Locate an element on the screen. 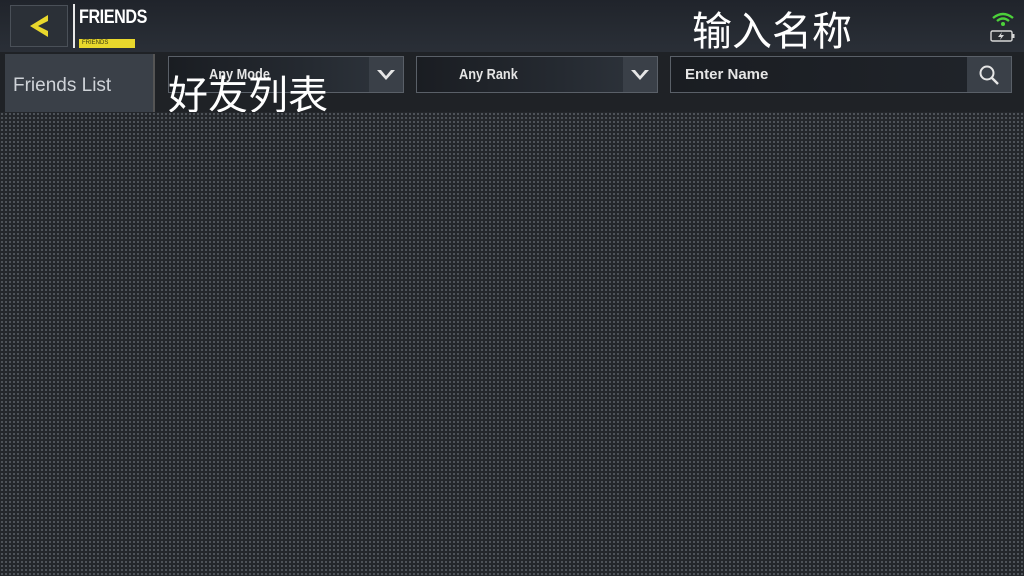 The height and width of the screenshot is (576, 1024). search-caption-overlay: 输入名称 is located at coordinates (772, 32).